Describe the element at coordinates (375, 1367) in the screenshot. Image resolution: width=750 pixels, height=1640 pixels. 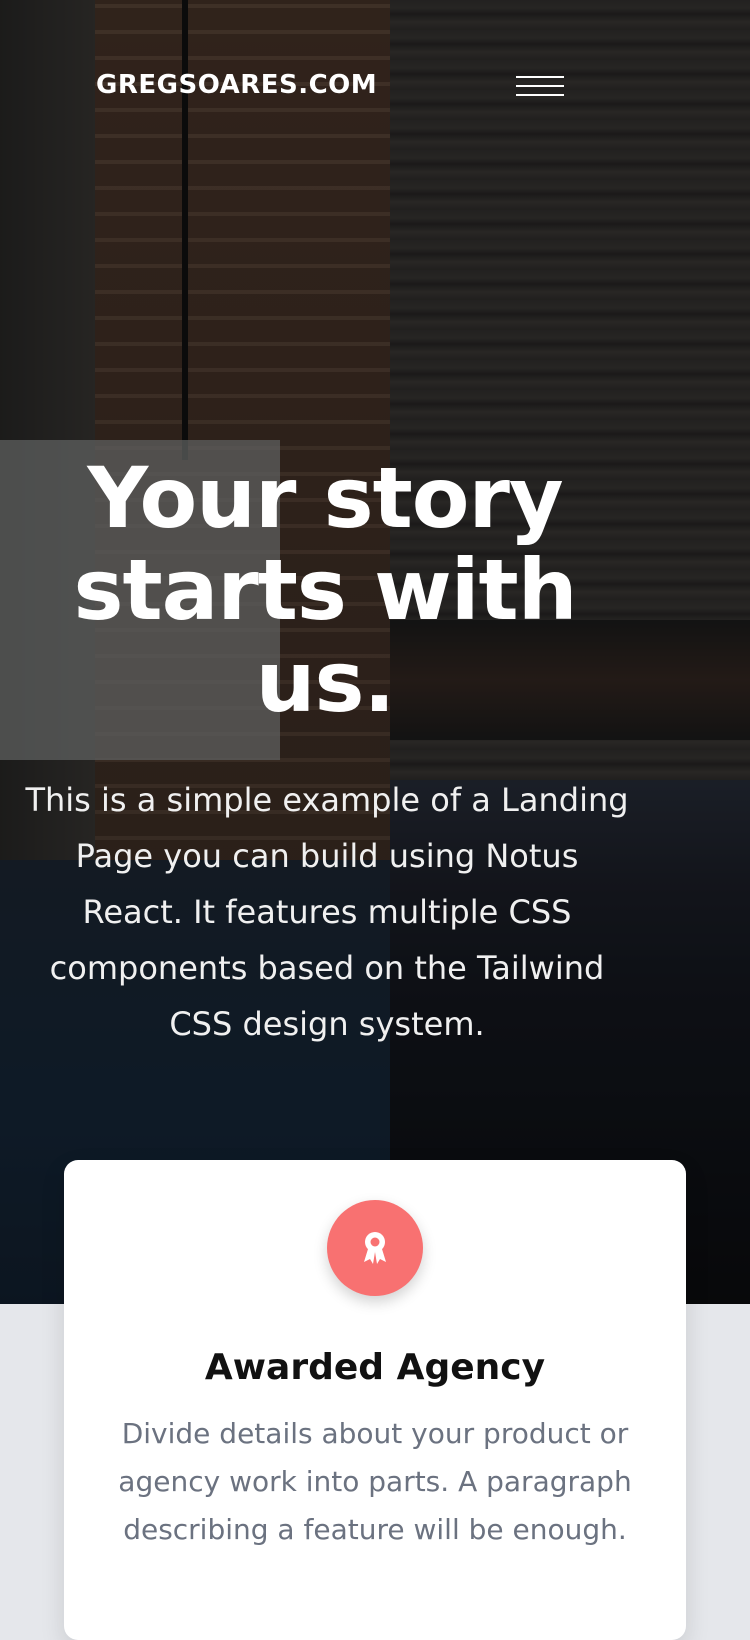
I see `card-title: Awarded Agency` at that location.